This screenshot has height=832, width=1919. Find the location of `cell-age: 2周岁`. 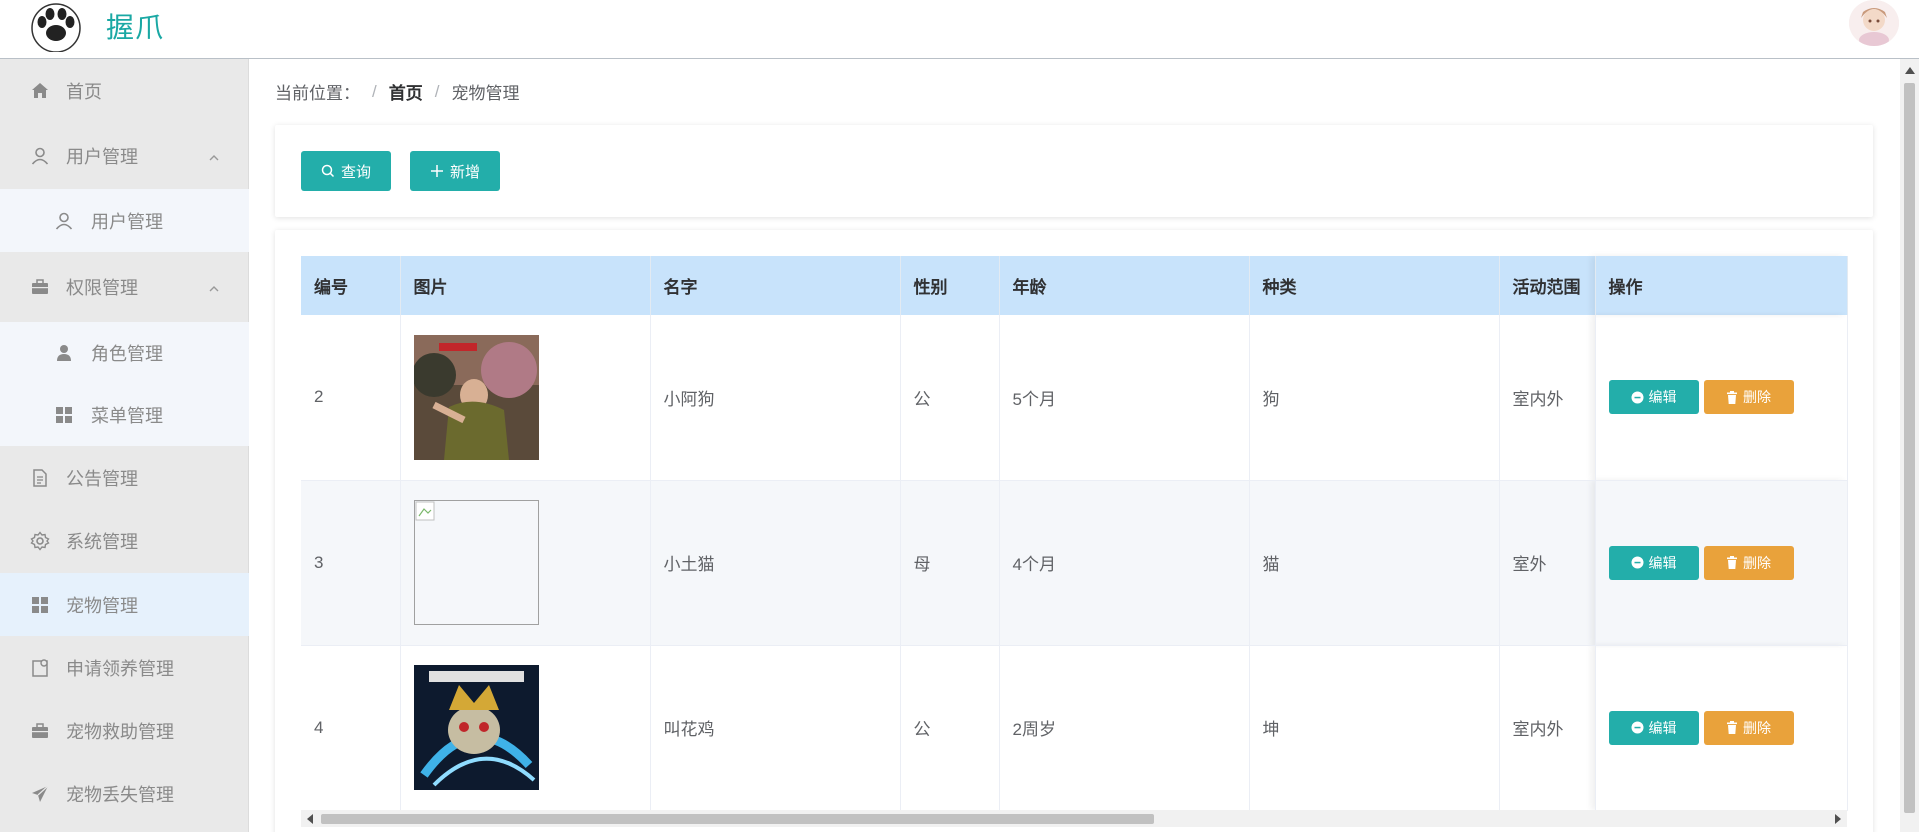

cell-age: 2周岁 is located at coordinates (1124, 728).